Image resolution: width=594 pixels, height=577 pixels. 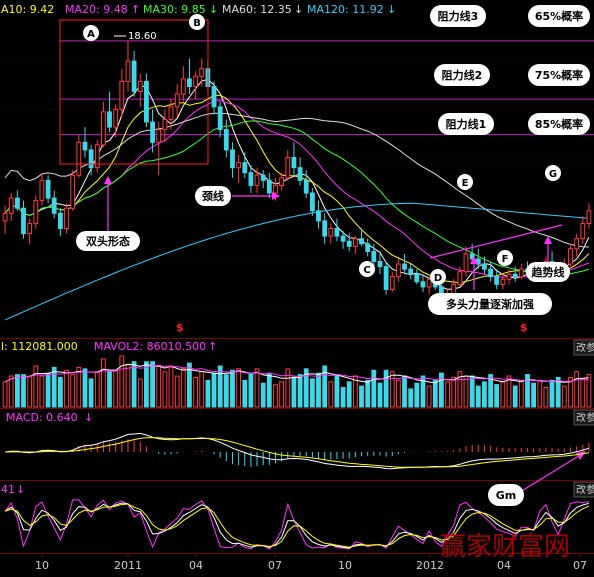 I want to click on double-top-label: 双头形态, so click(x=108, y=241).